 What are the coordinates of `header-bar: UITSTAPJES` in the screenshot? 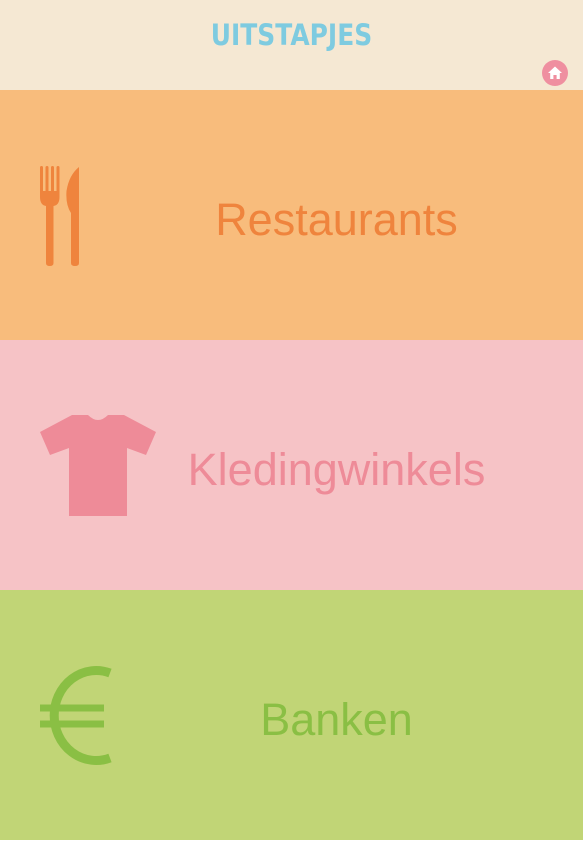 It's located at (291, 45).